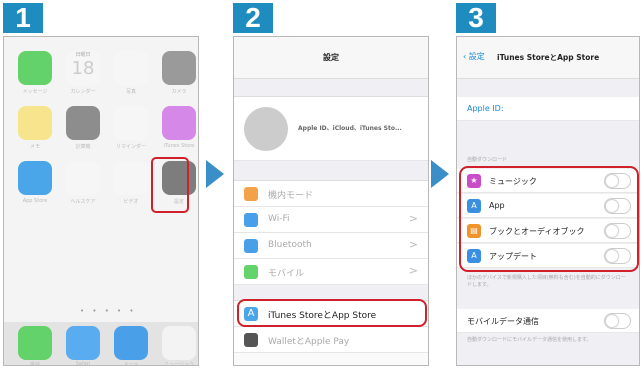 This screenshot has width=643, height=370. Describe the element at coordinates (529, 340) in the screenshot. I see `mobile-note: 自動ダウンロードにモバイルデータ通信を使用します。` at that location.